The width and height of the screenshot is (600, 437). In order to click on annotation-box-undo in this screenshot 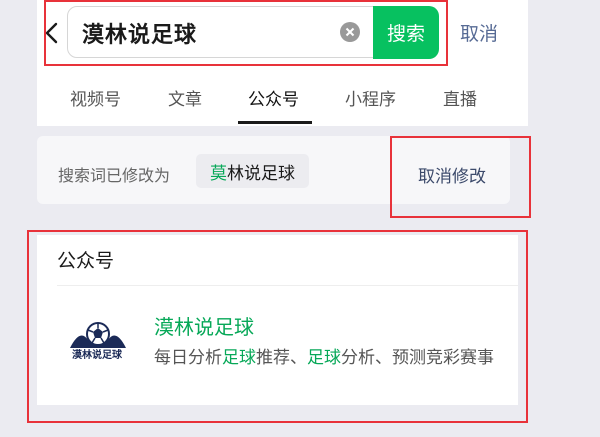, I will do `click(460, 177)`.